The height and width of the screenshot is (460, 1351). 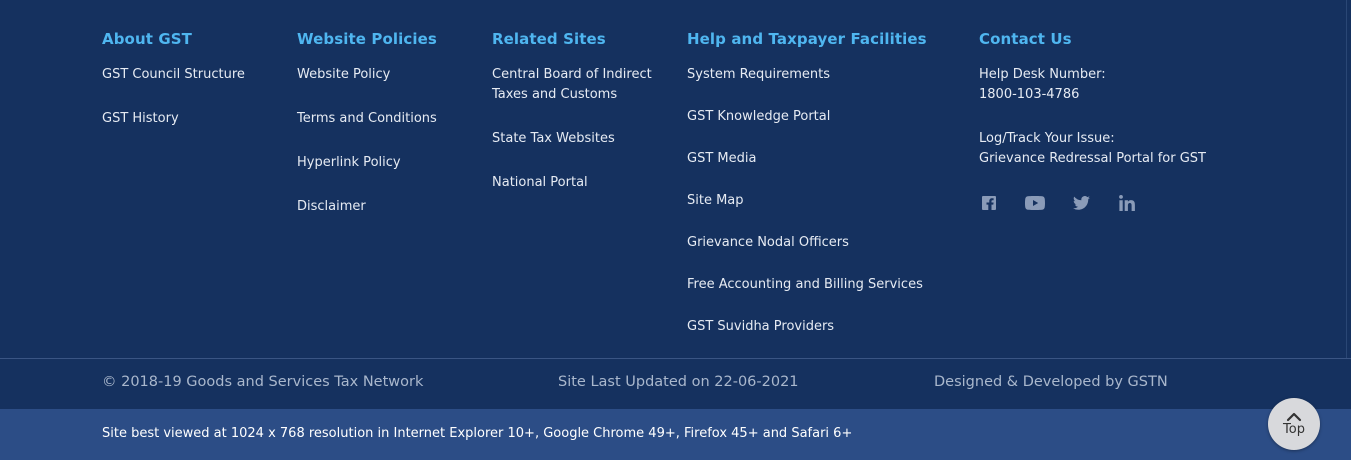 I want to click on last-updated-text: Site Last Updated on 22-06-2021, so click(x=678, y=382).